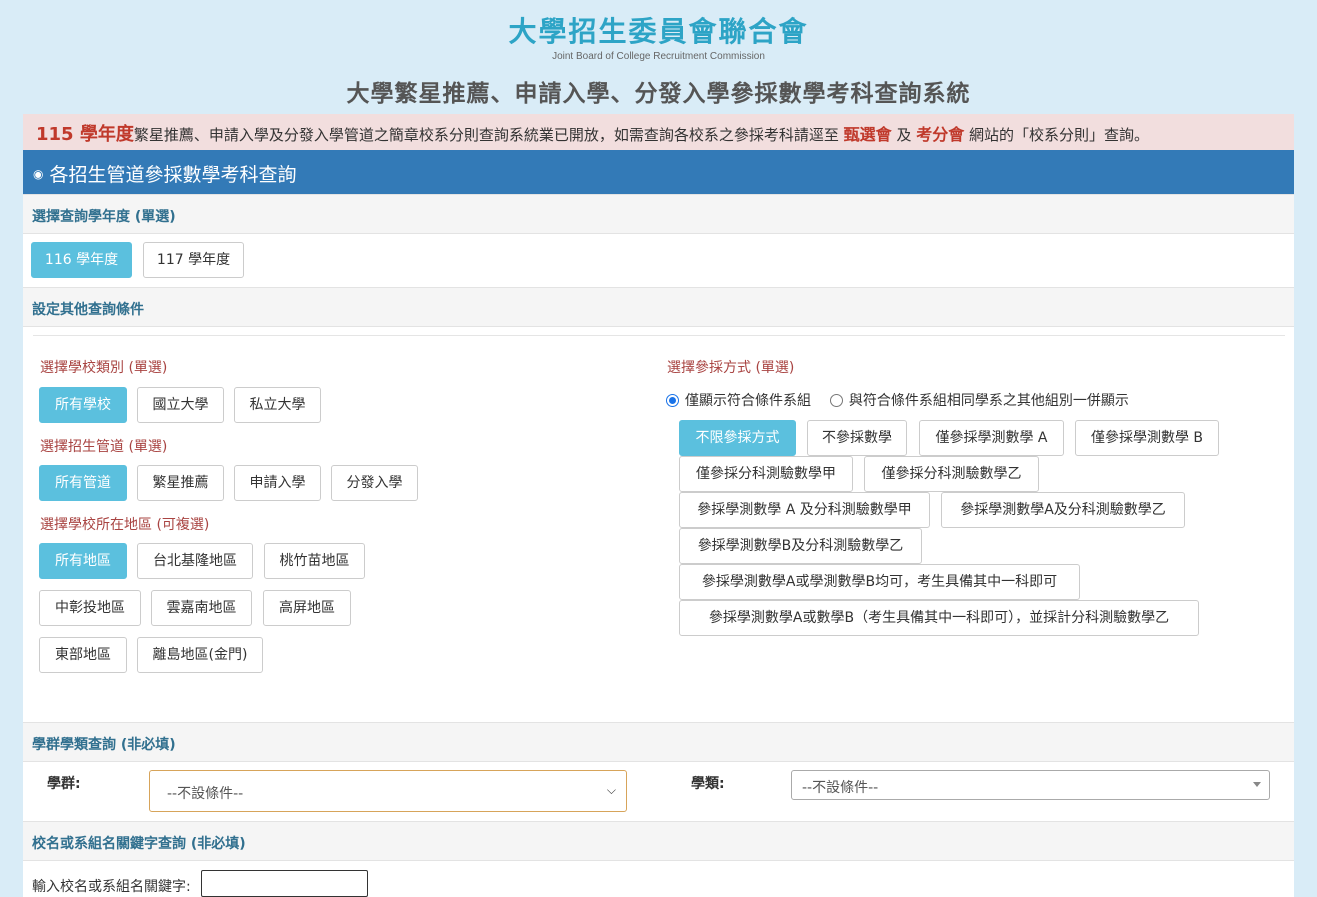 The width and height of the screenshot is (1317, 897). Describe the element at coordinates (195, 561) in the screenshot. I see `region-taipei-keelung: 台北基隆地區` at that location.